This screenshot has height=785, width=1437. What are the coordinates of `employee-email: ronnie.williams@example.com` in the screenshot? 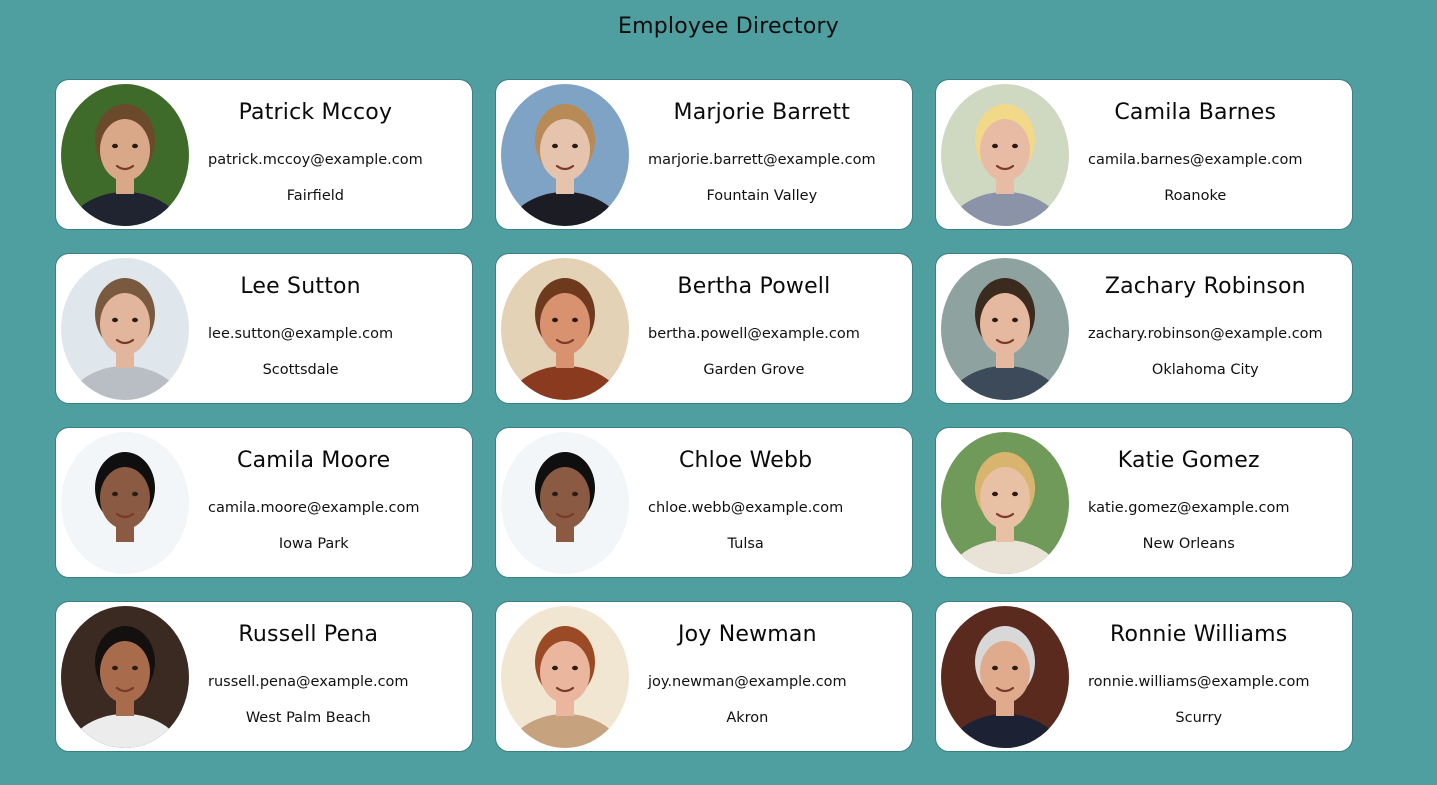 It's located at (1198, 682).